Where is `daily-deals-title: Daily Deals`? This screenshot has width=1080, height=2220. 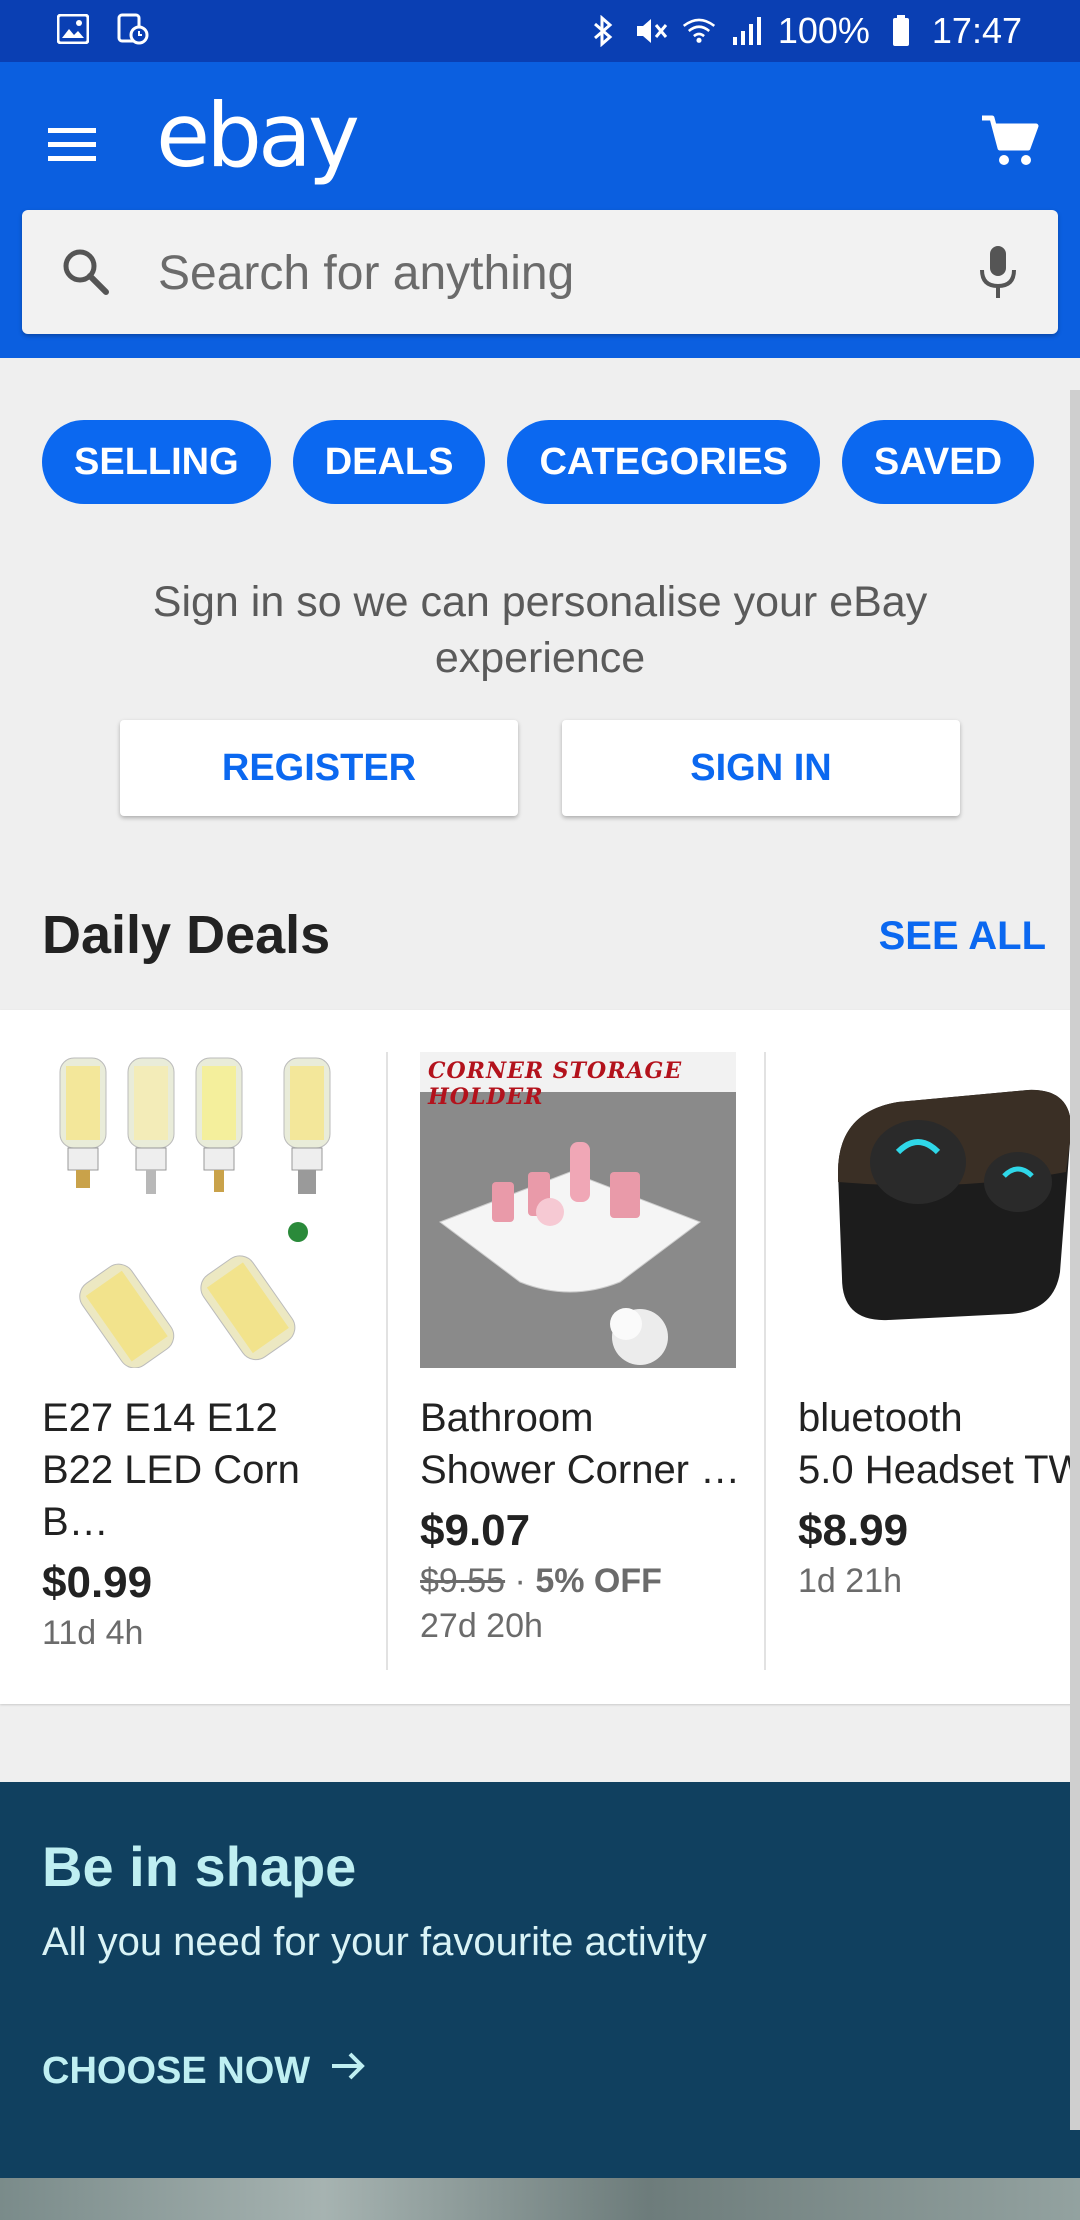 daily-deals-title: Daily Deals is located at coordinates (186, 935).